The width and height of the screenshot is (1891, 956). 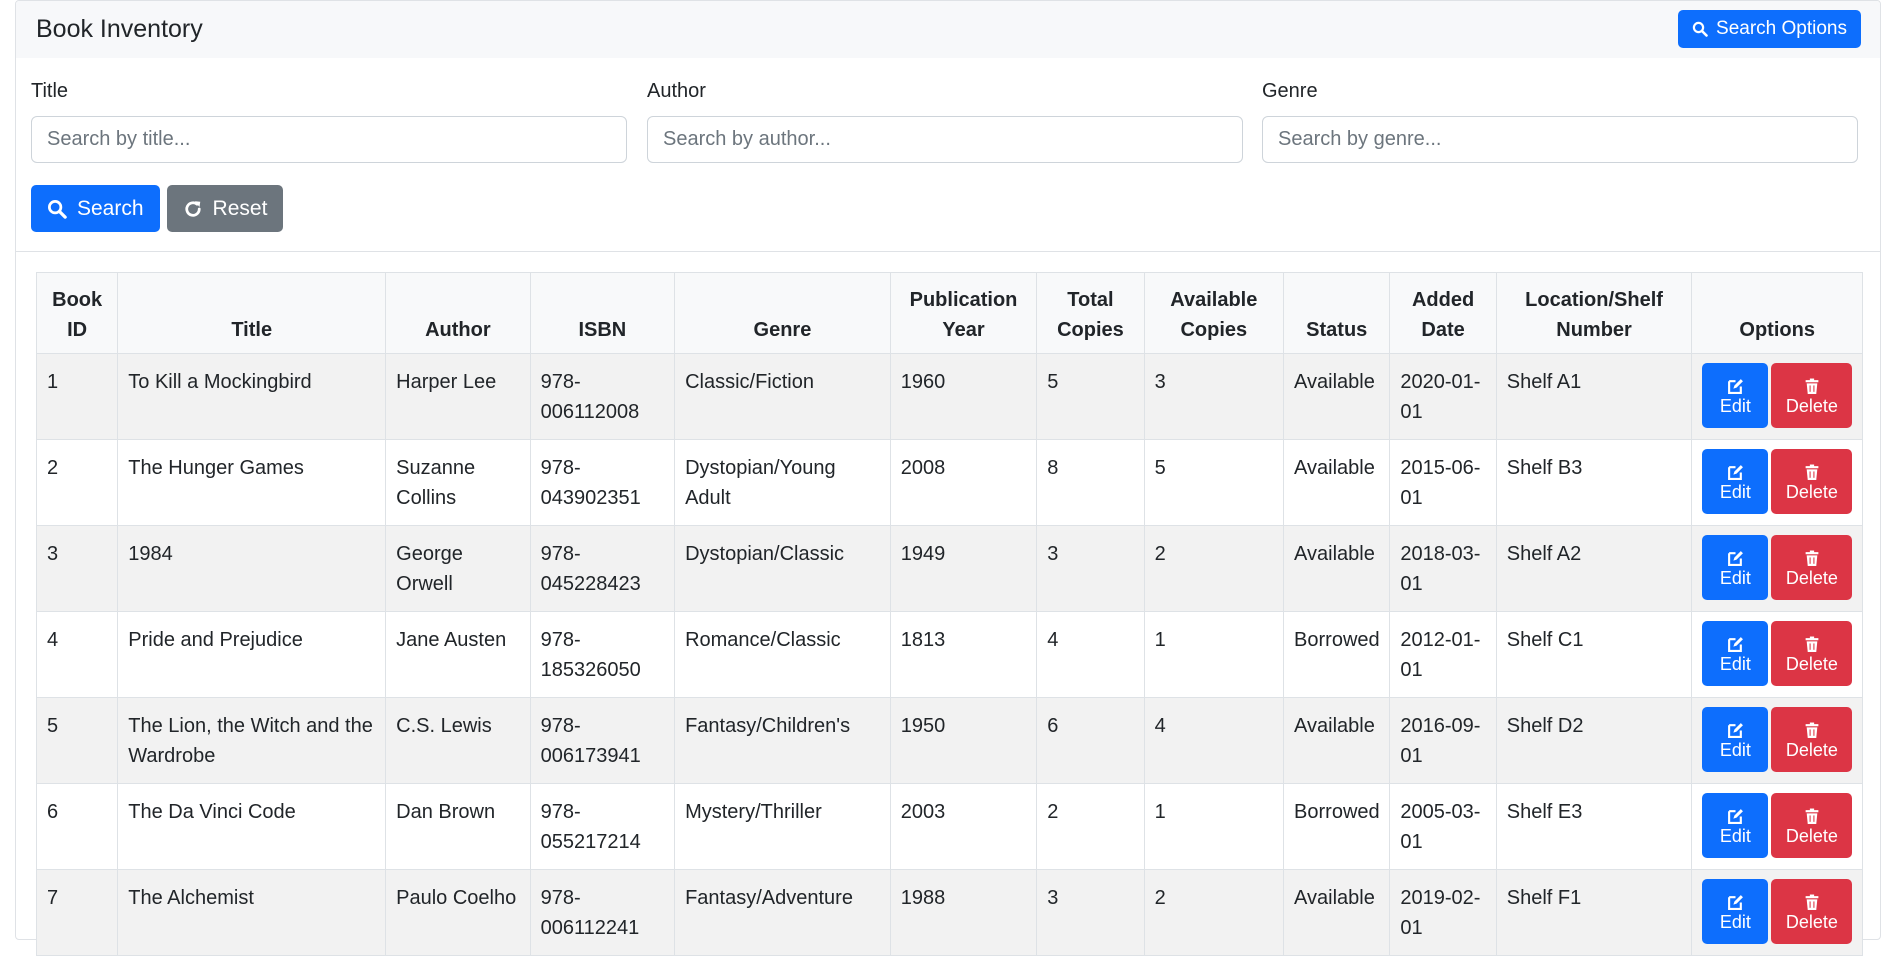 What do you see at coordinates (602, 826) in the screenshot?
I see `table-cell: 978-055217214` at bounding box center [602, 826].